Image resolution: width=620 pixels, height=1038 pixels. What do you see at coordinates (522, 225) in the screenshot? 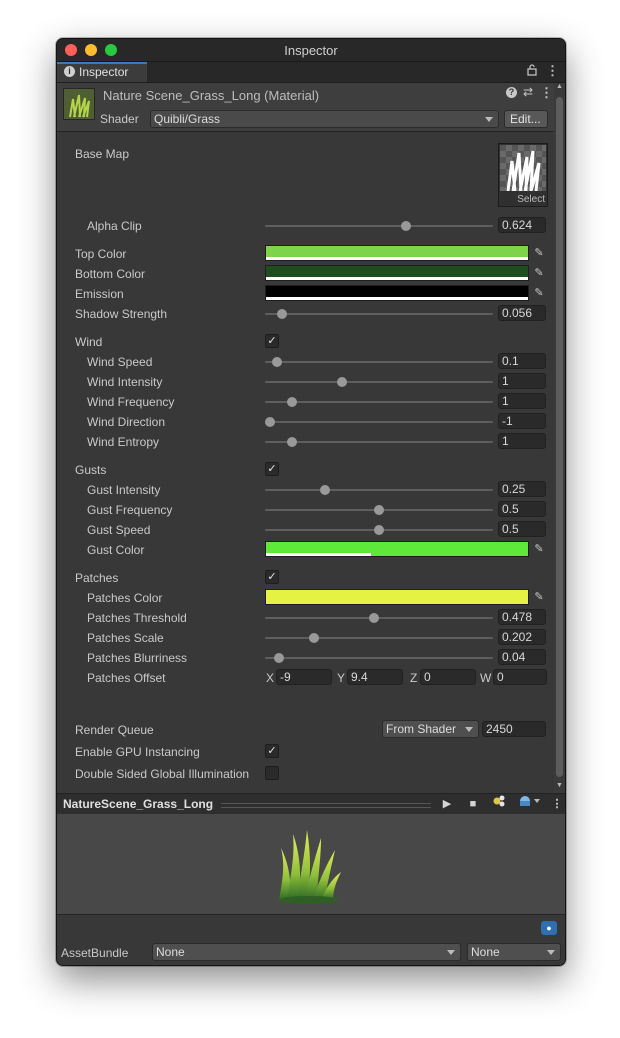
I see `alpha-clip-input: 0.624` at bounding box center [522, 225].